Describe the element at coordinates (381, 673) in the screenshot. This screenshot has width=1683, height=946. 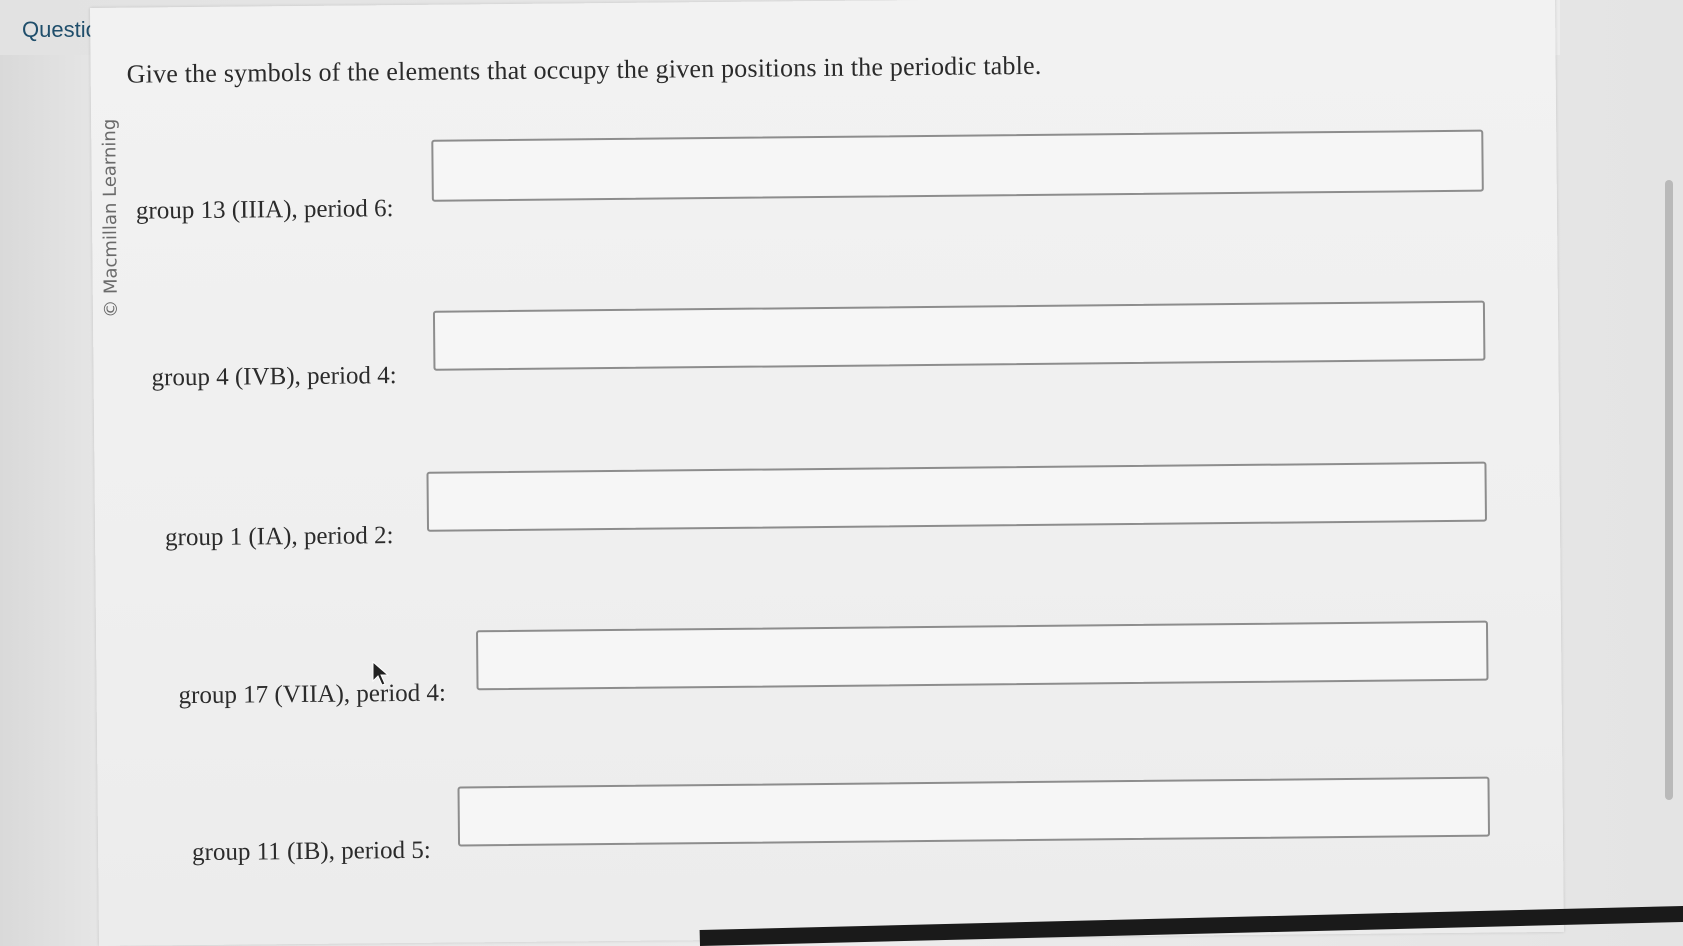
I see `mouse-pointer-icon` at that location.